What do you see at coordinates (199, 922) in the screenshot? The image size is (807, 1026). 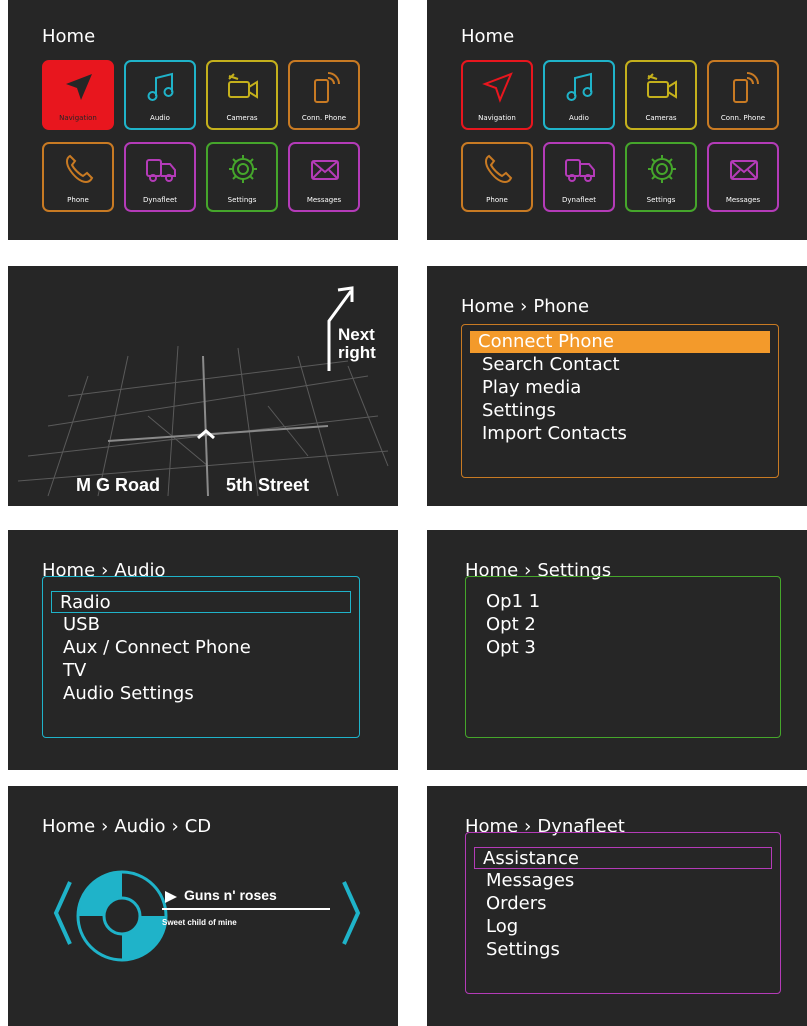 I see `track-title: Sweet child of mine` at bounding box center [199, 922].